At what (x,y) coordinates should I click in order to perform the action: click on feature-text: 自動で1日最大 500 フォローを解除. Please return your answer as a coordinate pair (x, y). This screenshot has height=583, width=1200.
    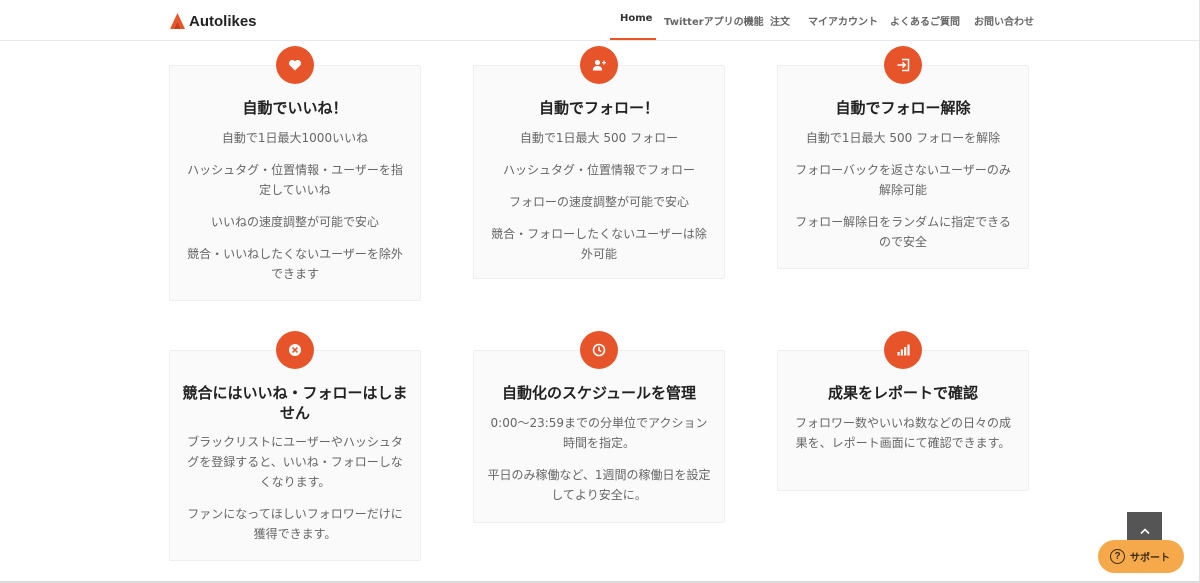
    Looking at the image, I should click on (903, 138).